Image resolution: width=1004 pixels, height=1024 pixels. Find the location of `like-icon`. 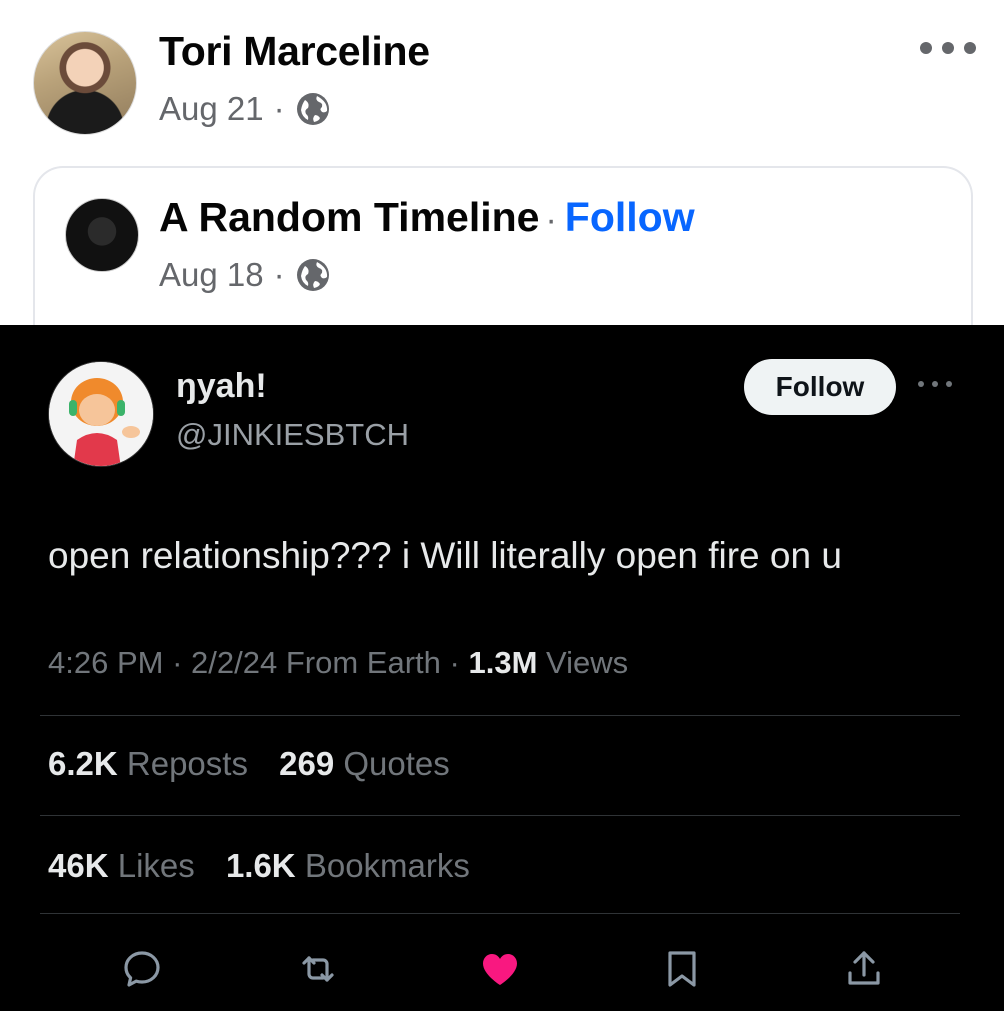

like-icon is located at coordinates (500, 969).